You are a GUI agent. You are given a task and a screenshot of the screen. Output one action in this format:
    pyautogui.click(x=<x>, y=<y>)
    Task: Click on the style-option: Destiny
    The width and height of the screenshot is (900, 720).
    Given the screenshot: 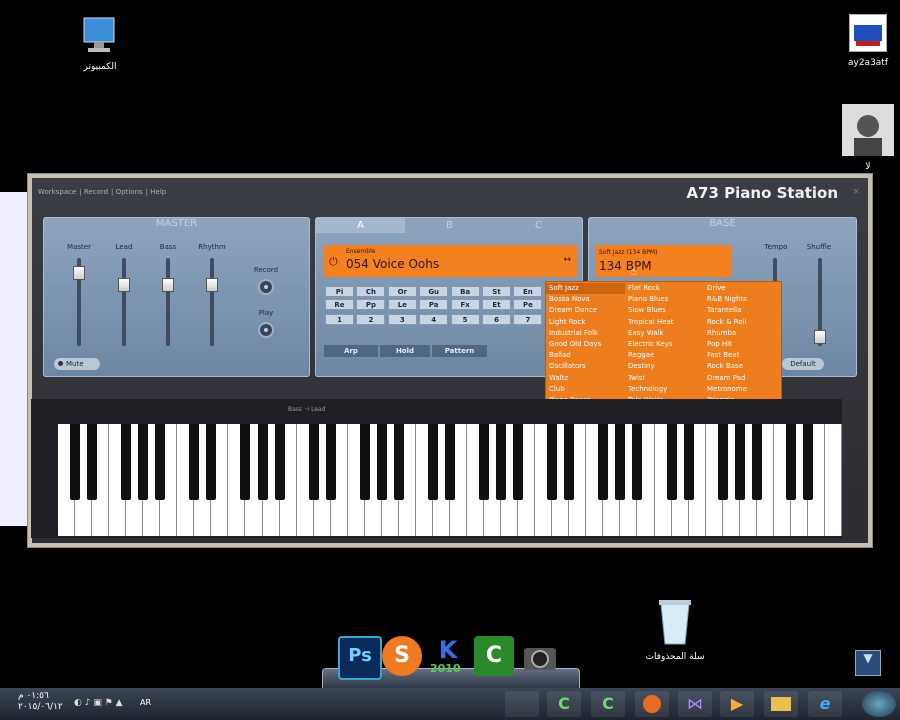 What is the action you would take?
    pyautogui.click(x=664, y=366)
    